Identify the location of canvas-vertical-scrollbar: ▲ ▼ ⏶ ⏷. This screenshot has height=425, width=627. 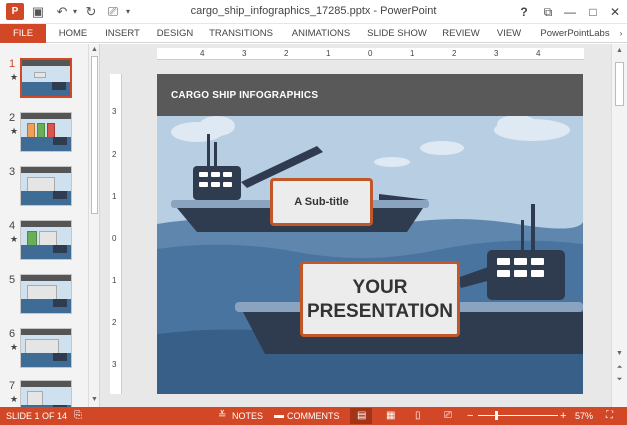
(619, 225).